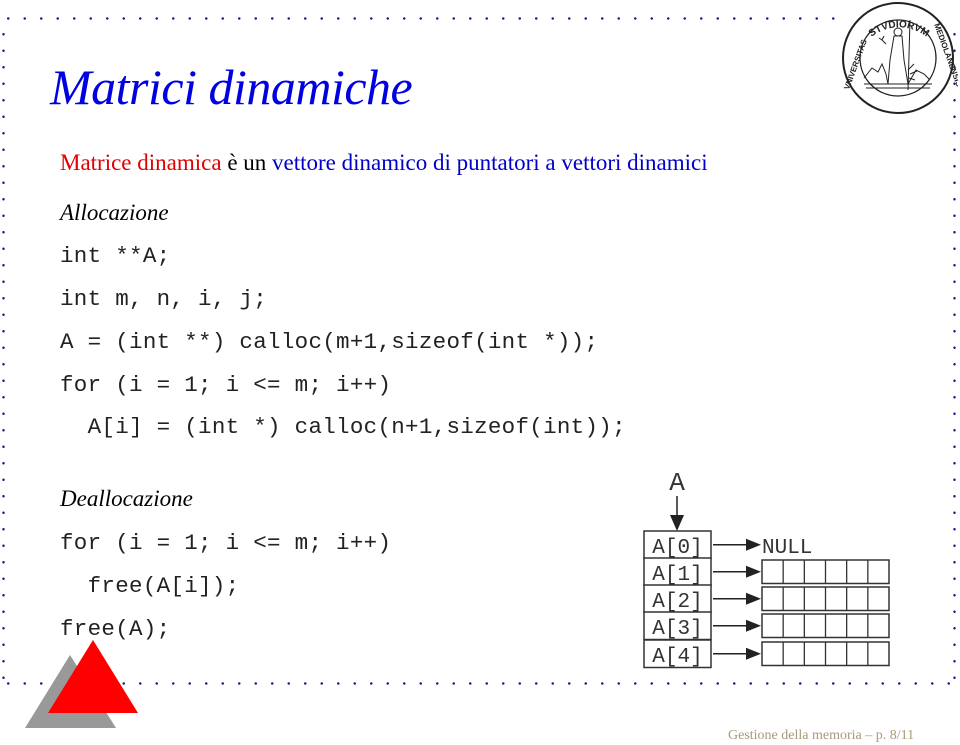 The width and height of the screenshot is (960, 745). Describe the element at coordinates (677, 575) in the screenshot. I see `pointer-cell-label: A[1]` at that location.